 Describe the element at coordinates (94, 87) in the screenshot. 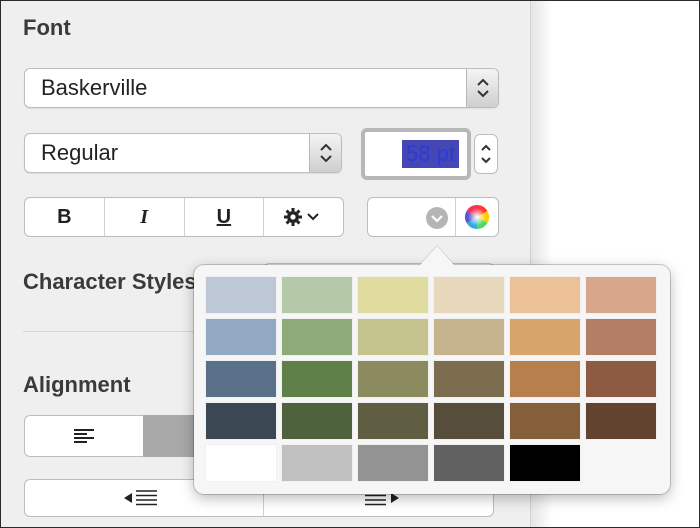

I see `font-family-value: Baskerville` at that location.